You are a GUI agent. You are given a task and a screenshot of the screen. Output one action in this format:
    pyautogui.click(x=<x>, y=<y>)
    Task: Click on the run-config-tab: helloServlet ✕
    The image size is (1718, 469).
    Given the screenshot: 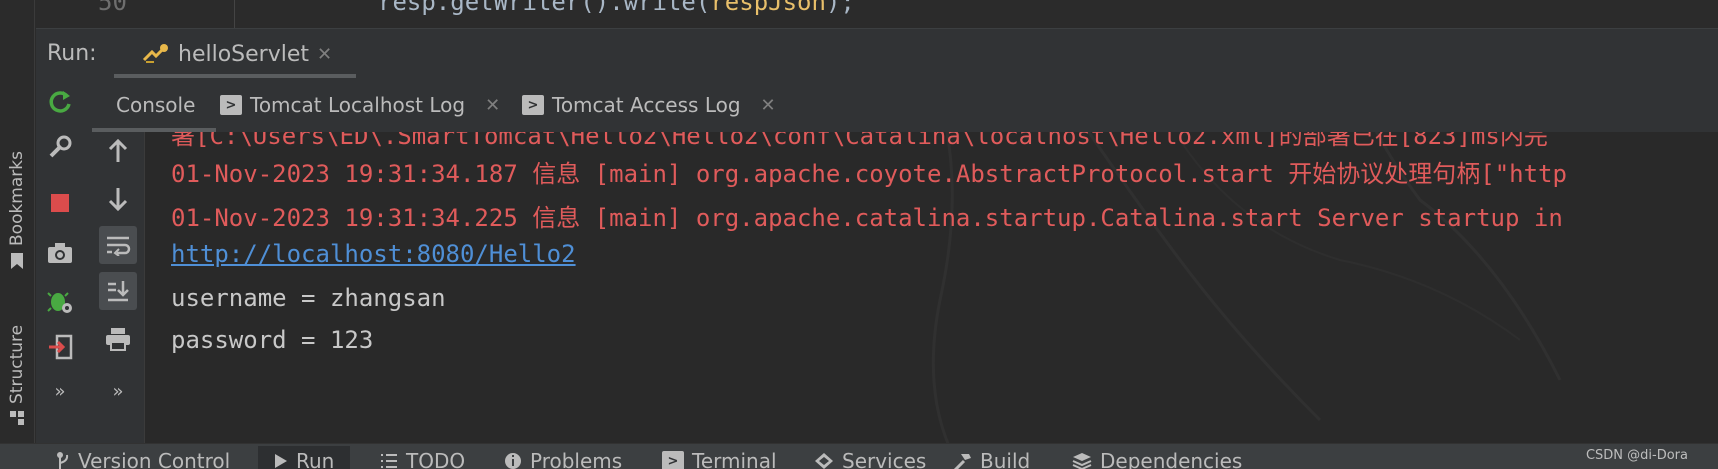 What is the action you would take?
    pyautogui.click(x=238, y=54)
    